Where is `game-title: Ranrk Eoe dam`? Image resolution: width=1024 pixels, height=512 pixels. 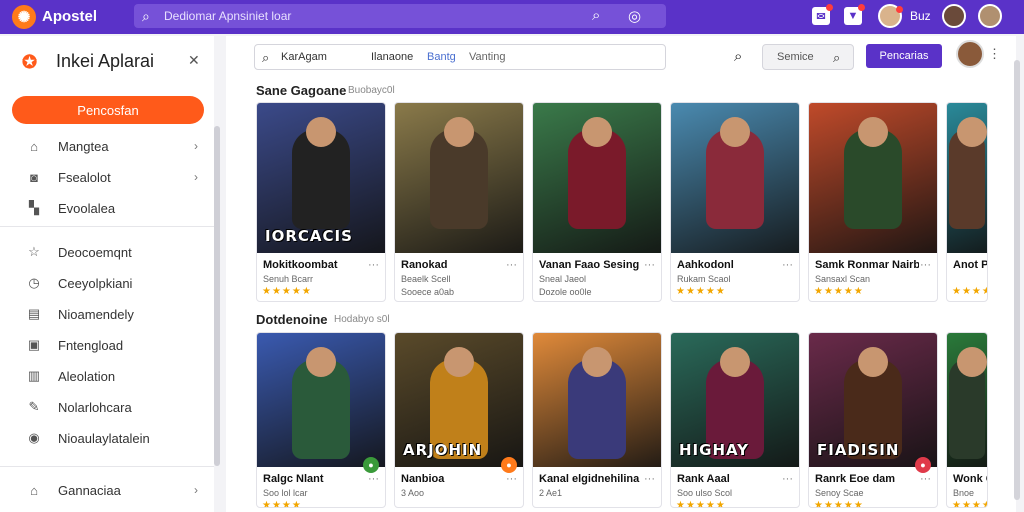 game-title: Ranrk Eoe dam is located at coordinates (867, 479).